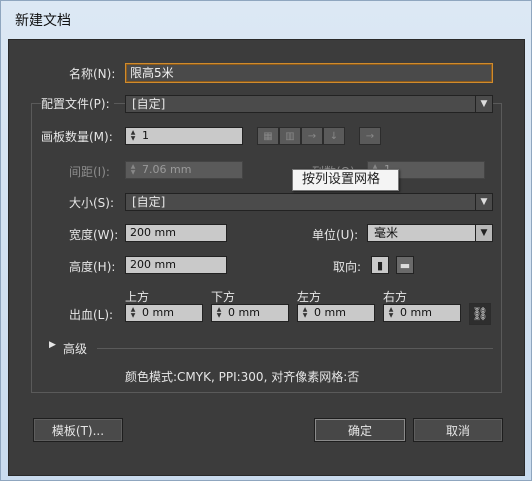 The height and width of the screenshot is (481, 532). Describe the element at coordinates (145, 135) in the screenshot. I see `artboards-value: 1` at that location.